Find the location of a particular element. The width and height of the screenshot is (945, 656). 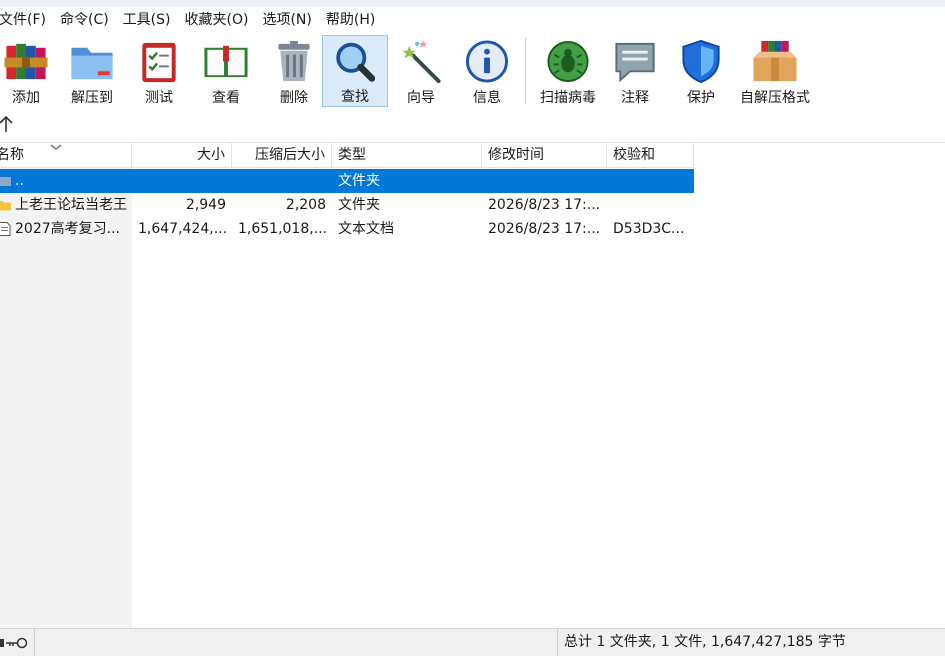

comment-button: 注释 is located at coordinates (635, 71).